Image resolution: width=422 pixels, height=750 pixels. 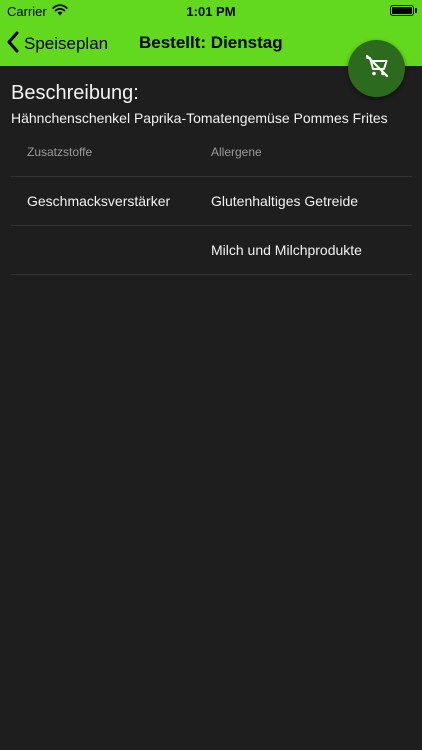 What do you see at coordinates (75, 93) in the screenshot?
I see `description-heading: Beschreibung:` at bounding box center [75, 93].